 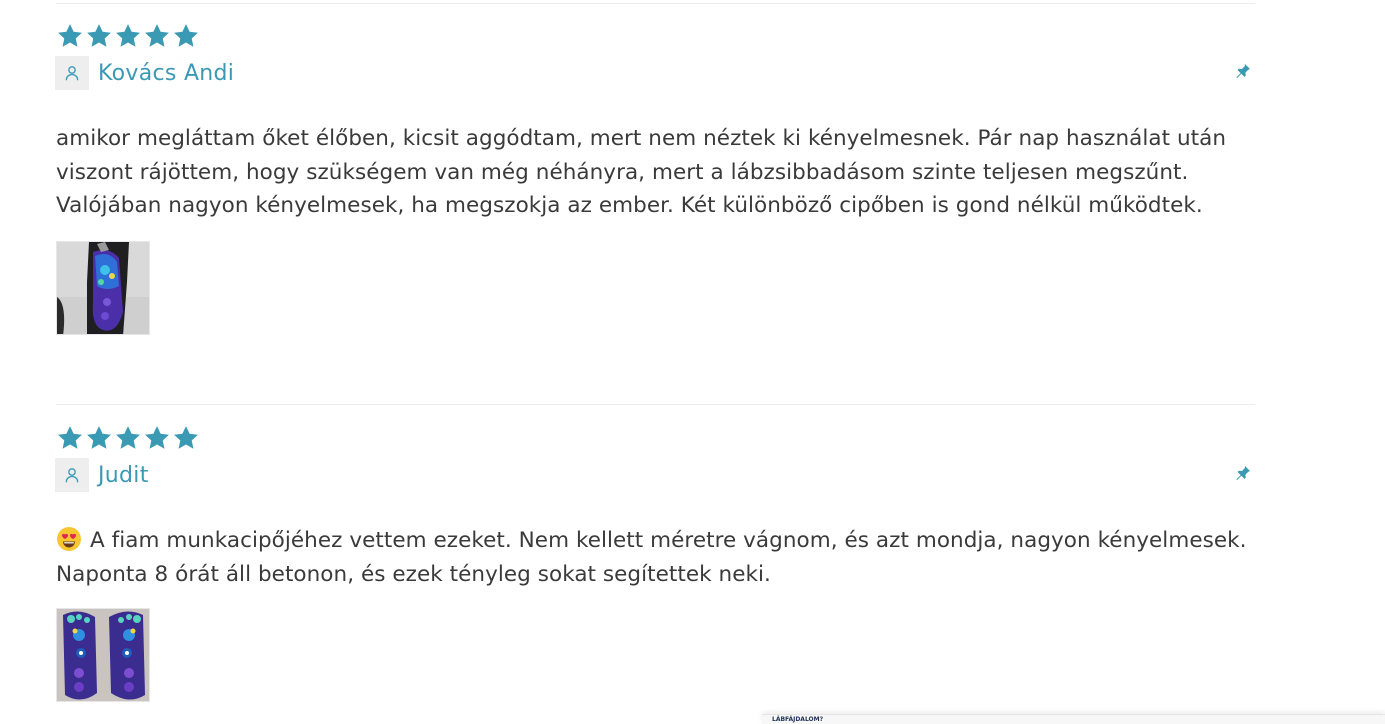 I want to click on insole-pair-photo, so click(x=103, y=655).